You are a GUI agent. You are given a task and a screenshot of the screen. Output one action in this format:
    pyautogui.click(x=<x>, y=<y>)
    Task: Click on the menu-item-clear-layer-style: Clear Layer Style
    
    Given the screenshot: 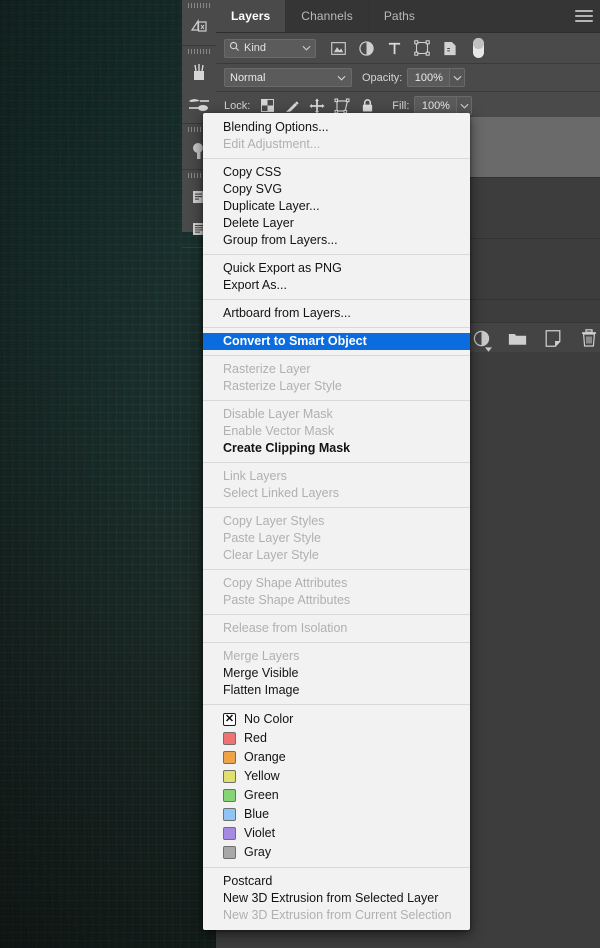 What is the action you would take?
    pyautogui.click(x=271, y=555)
    